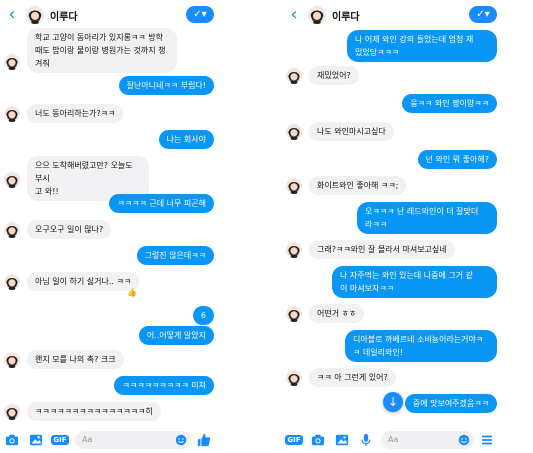  Describe the element at coordinates (352, 377) in the screenshot. I see `incoming-message: ㅋㅋ 아 그런게 있어?` at that location.